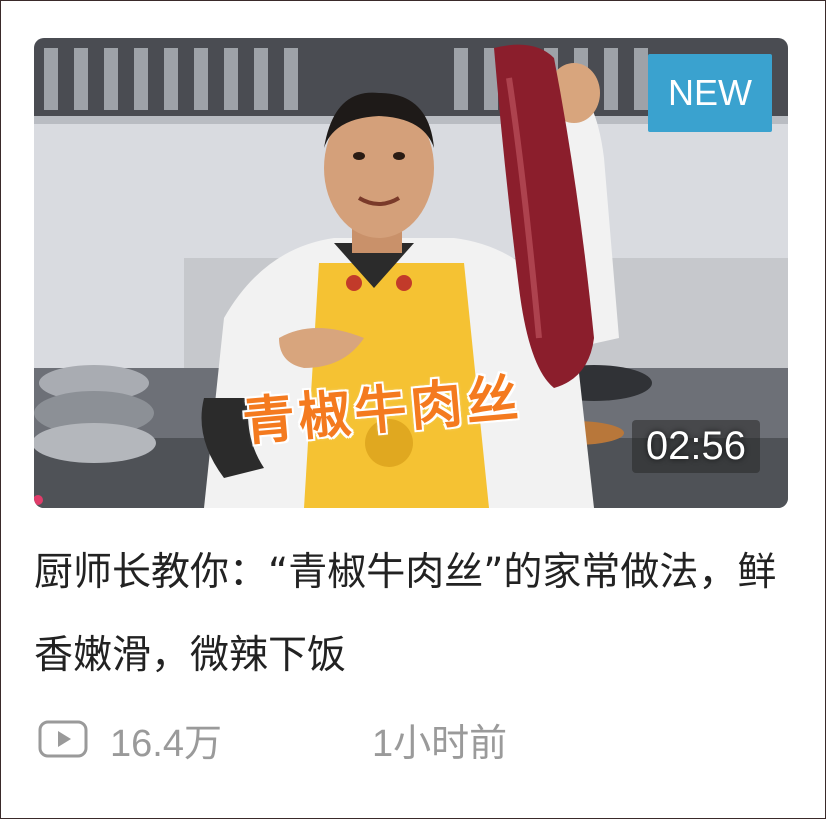 This screenshot has height=819, width=826. What do you see at coordinates (439, 743) in the screenshot?
I see `publish-time: 1小时前` at bounding box center [439, 743].